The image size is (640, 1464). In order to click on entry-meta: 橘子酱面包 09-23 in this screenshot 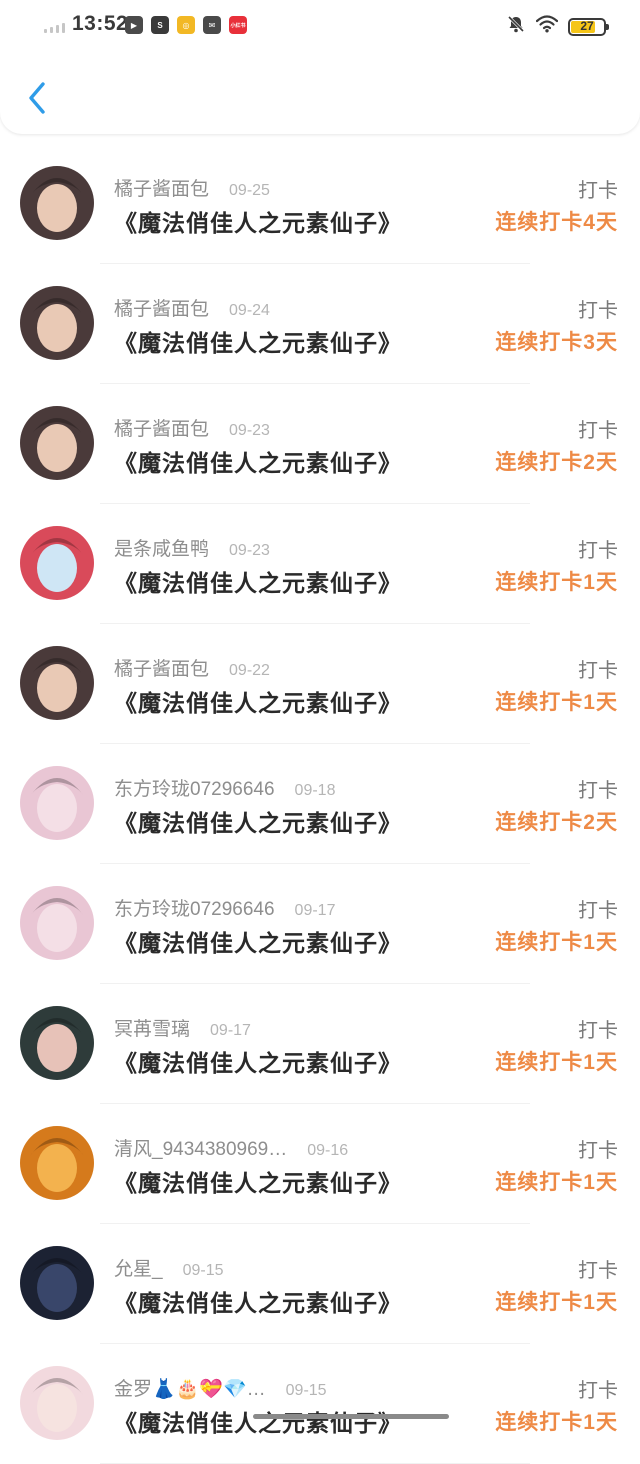, I will do `click(192, 427)`.